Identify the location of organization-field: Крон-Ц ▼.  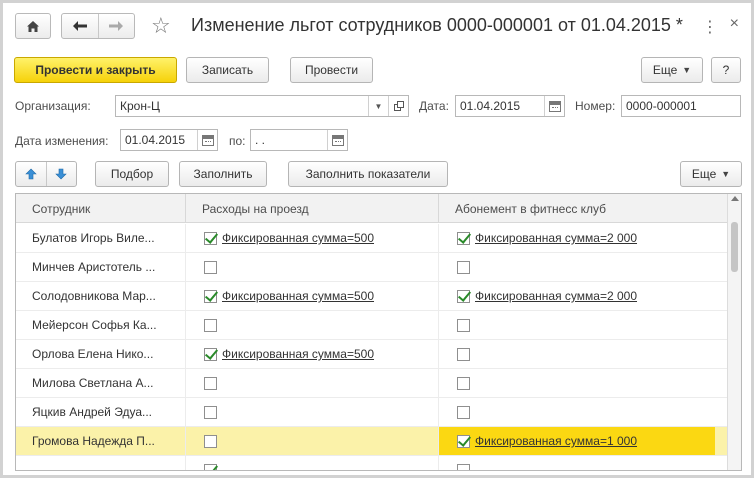
(262, 106).